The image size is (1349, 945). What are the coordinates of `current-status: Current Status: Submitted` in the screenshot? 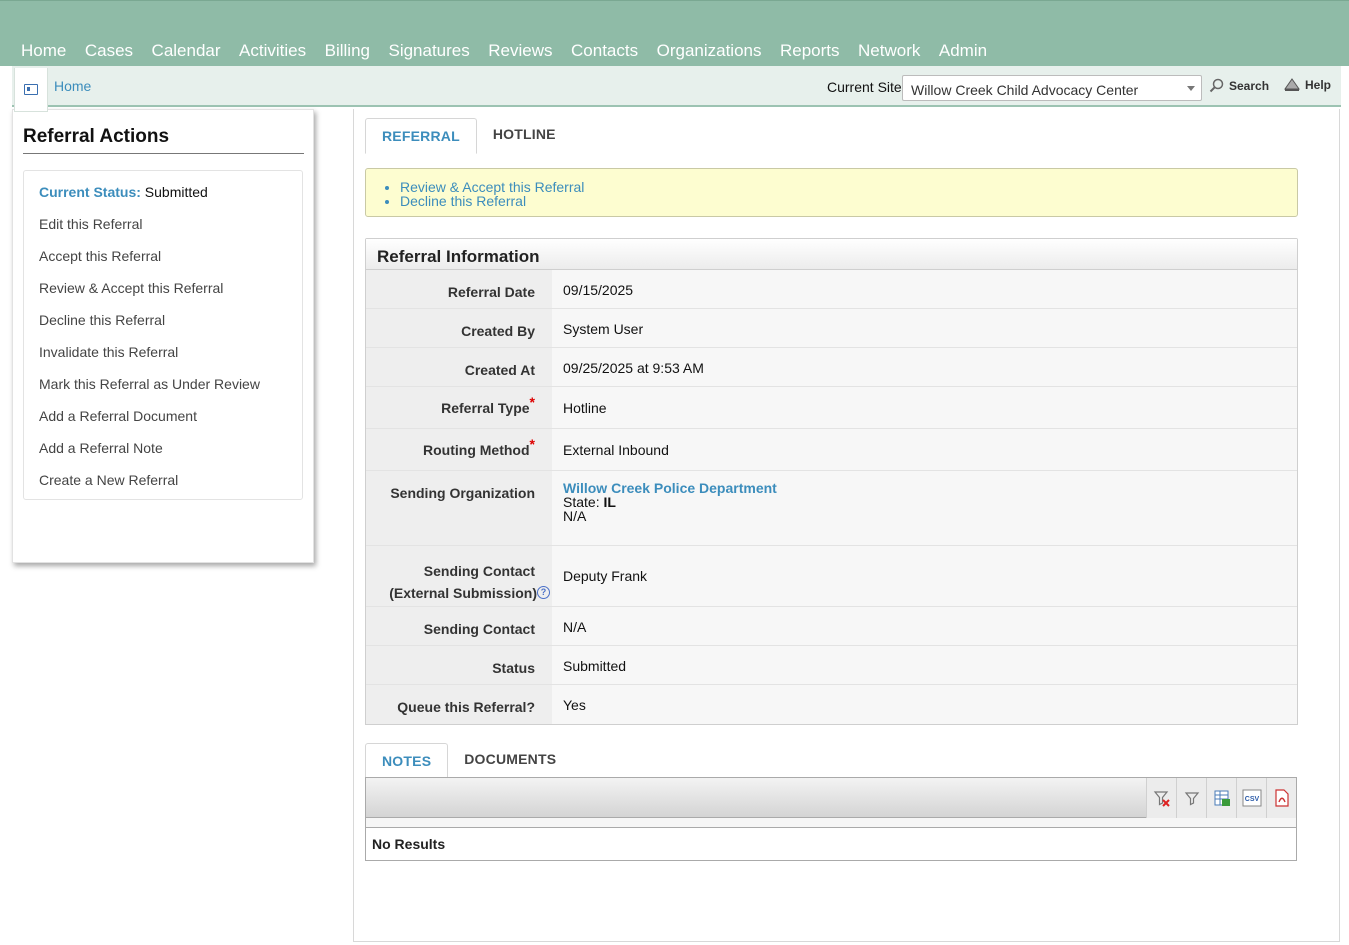 It's located at (123, 192).